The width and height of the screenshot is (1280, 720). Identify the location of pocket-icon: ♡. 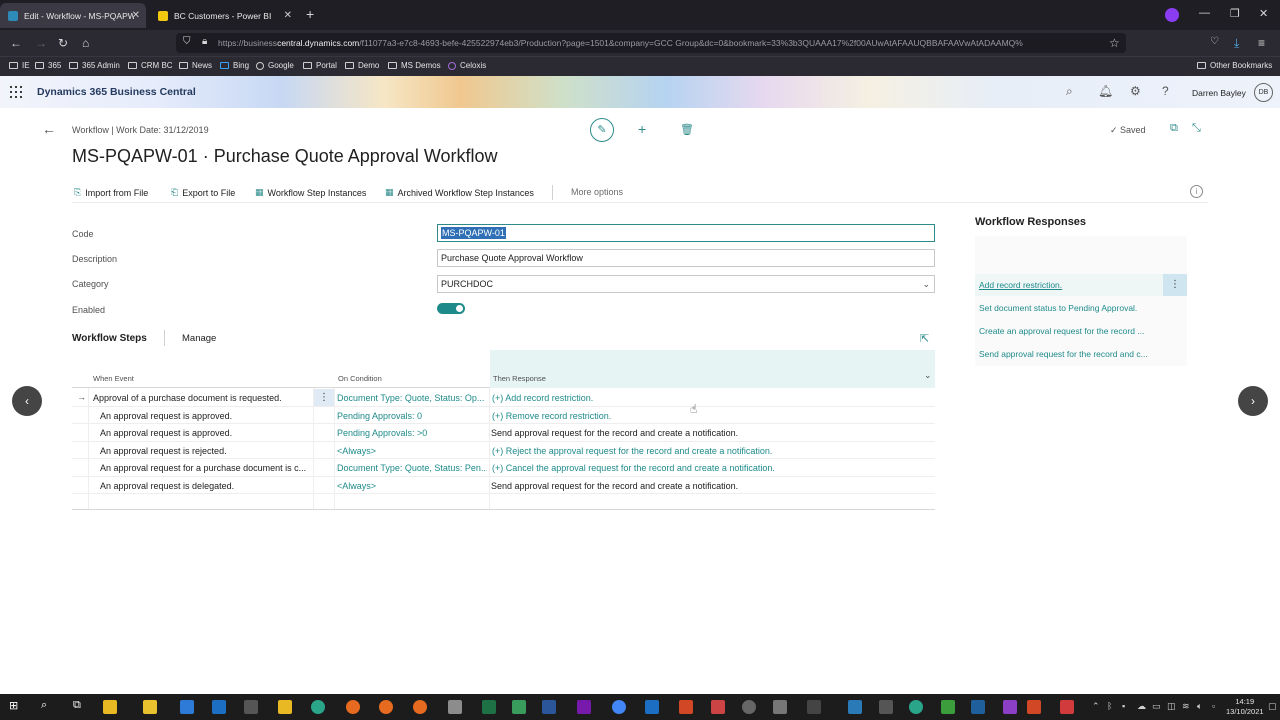
(1214, 41).